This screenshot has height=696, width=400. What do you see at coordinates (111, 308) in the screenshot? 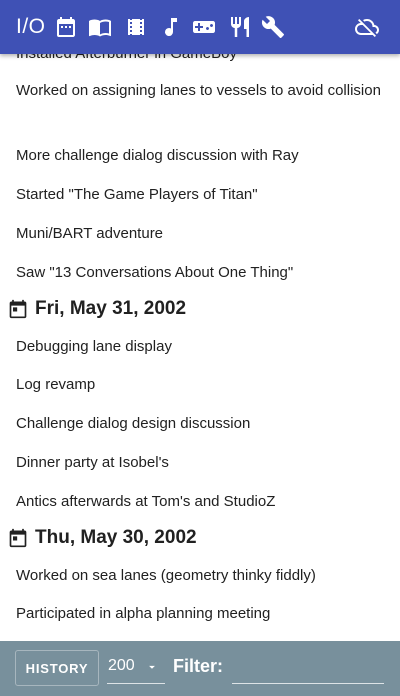
I see `day-label: Fri, May 31, 2002` at bounding box center [111, 308].